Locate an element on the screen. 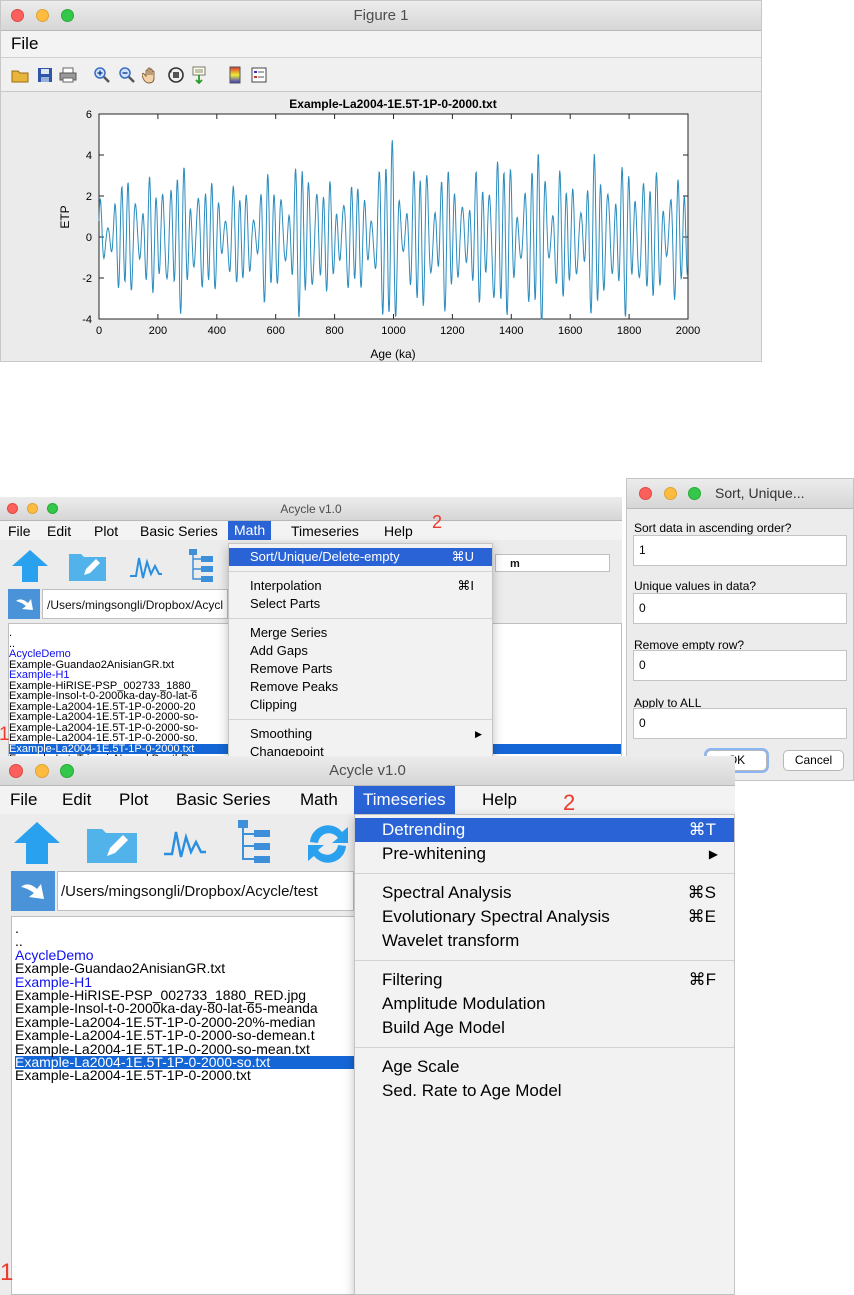 The width and height of the screenshot is (854, 1295). figure-titlebar: Figure 1 is located at coordinates (381, 16).